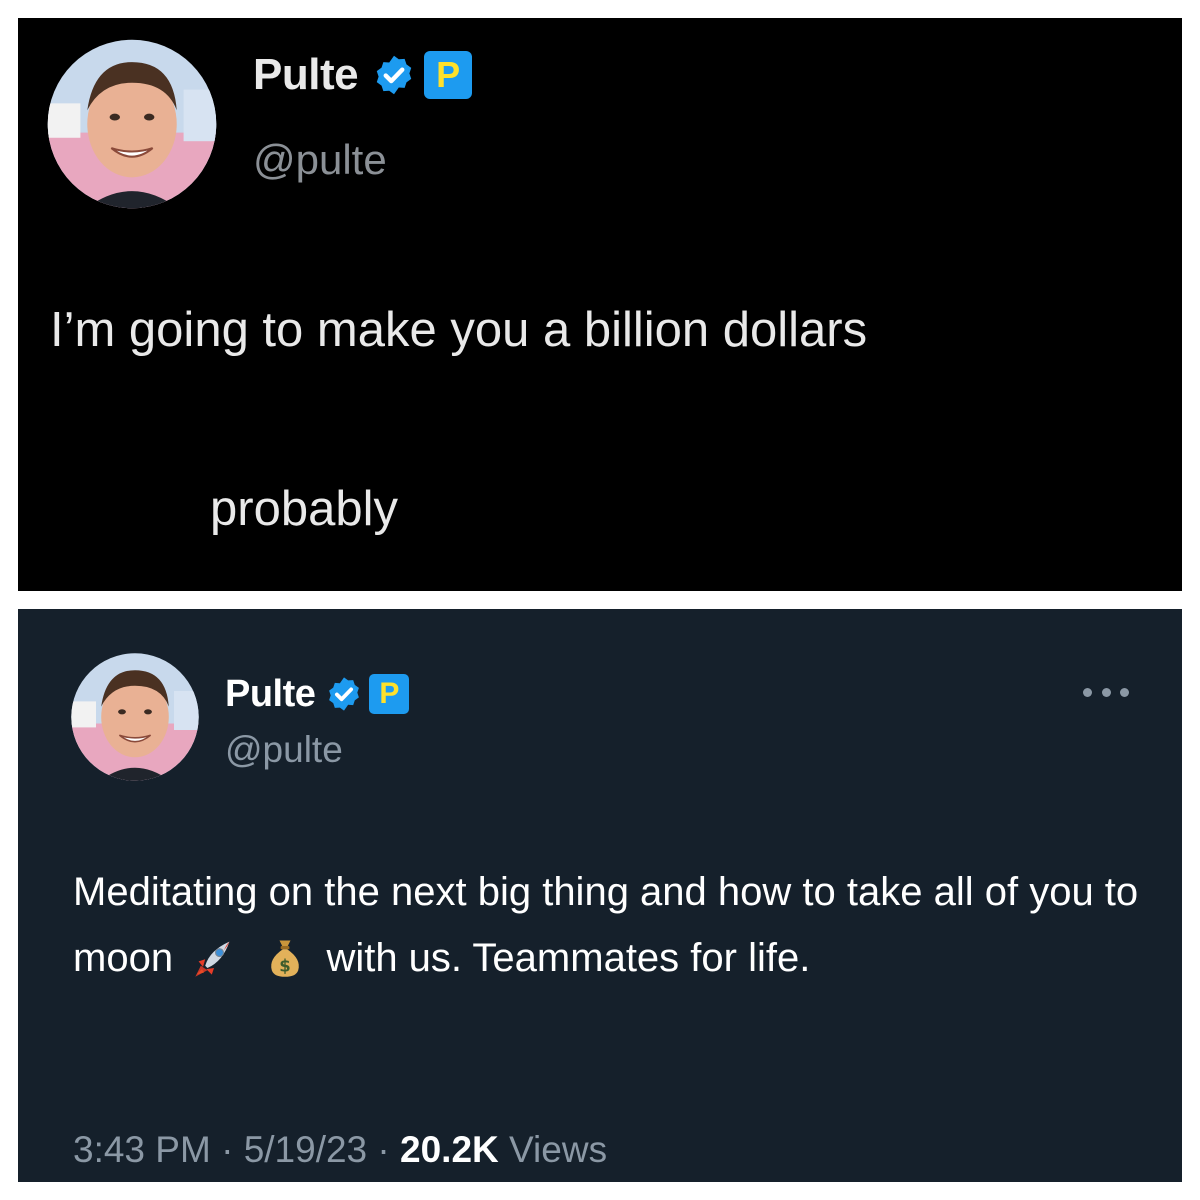 This screenshot has height=1200, width=1200. Describe the element at coordinates (558, 1149) in the screenshot. I see `views-label: Views` at that location.